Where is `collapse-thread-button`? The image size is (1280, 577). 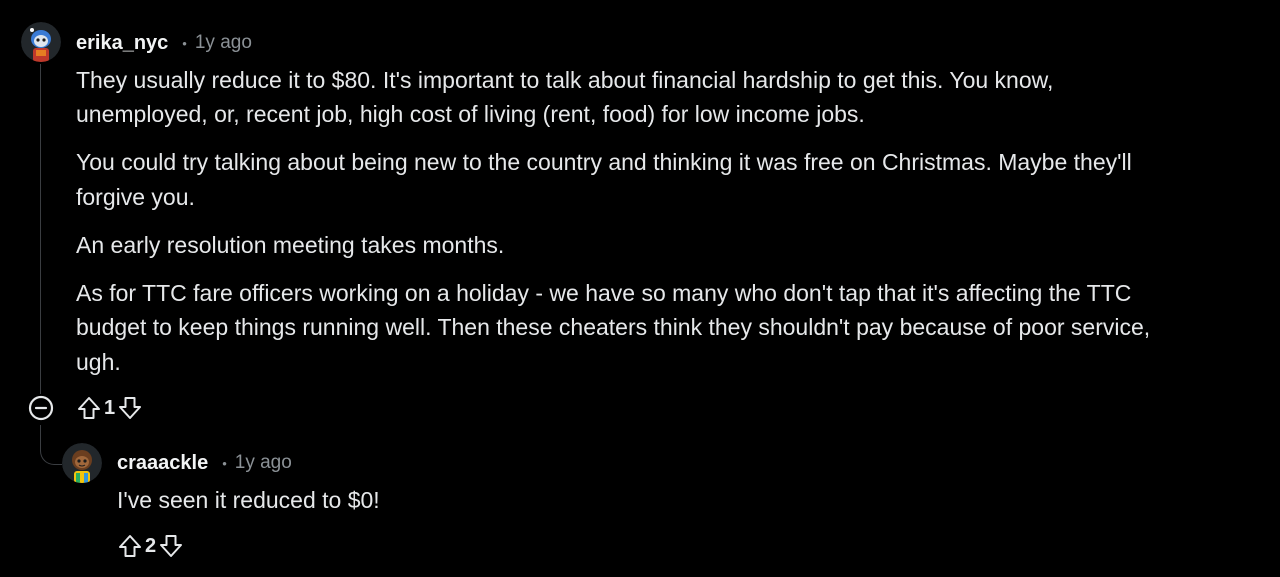 collapse-thread-button is located at coordinates (41, 408).